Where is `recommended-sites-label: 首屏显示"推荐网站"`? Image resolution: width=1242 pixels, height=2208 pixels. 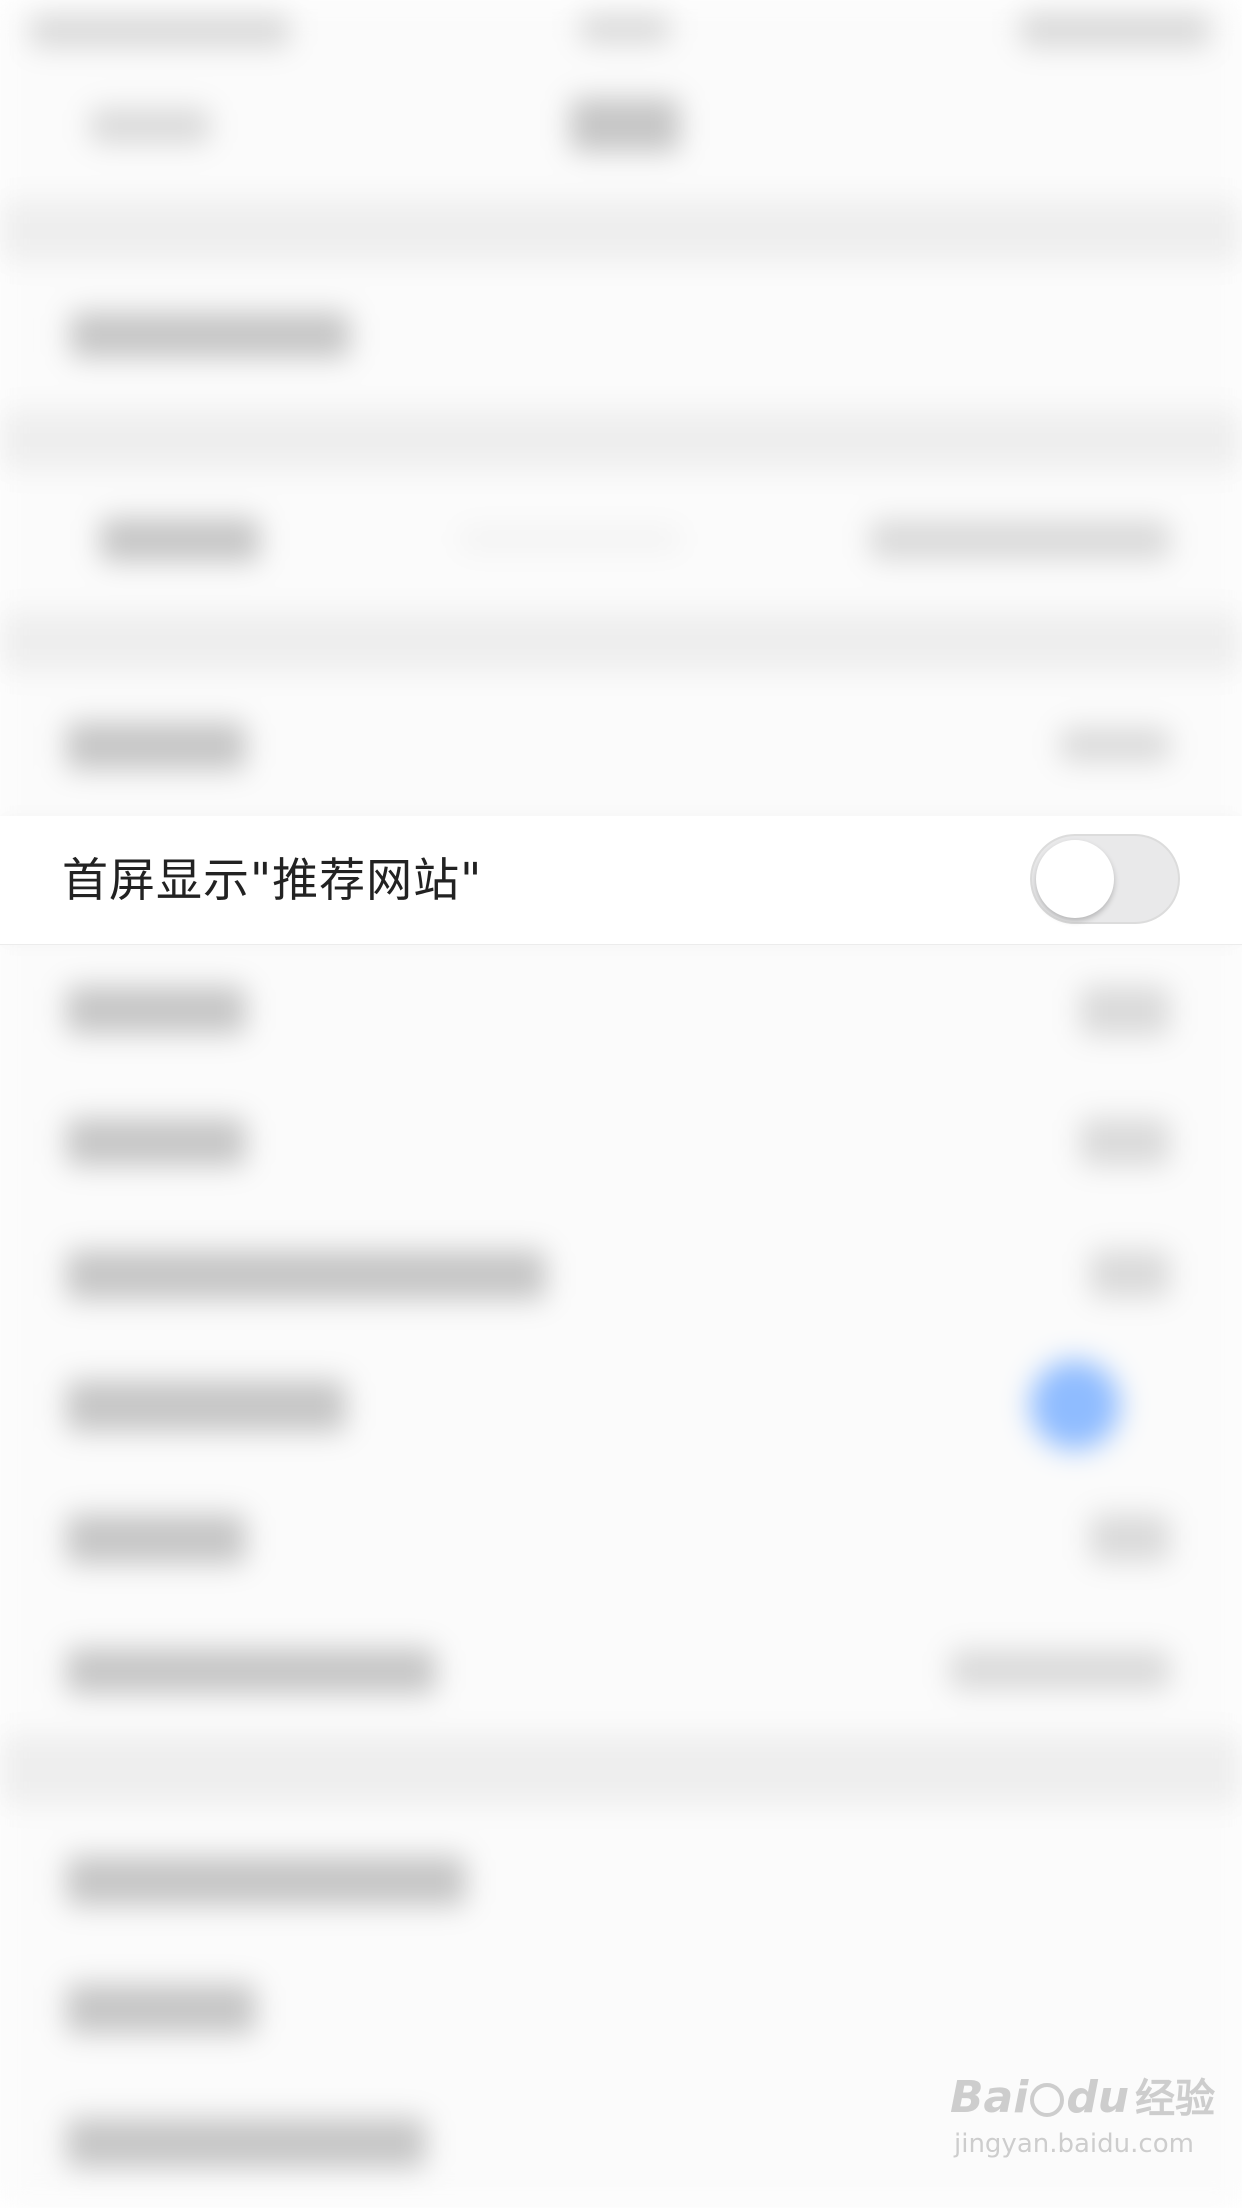 recommended-sites-label: 首屏显示"推荐网站" is located at coordinates (272, 880).